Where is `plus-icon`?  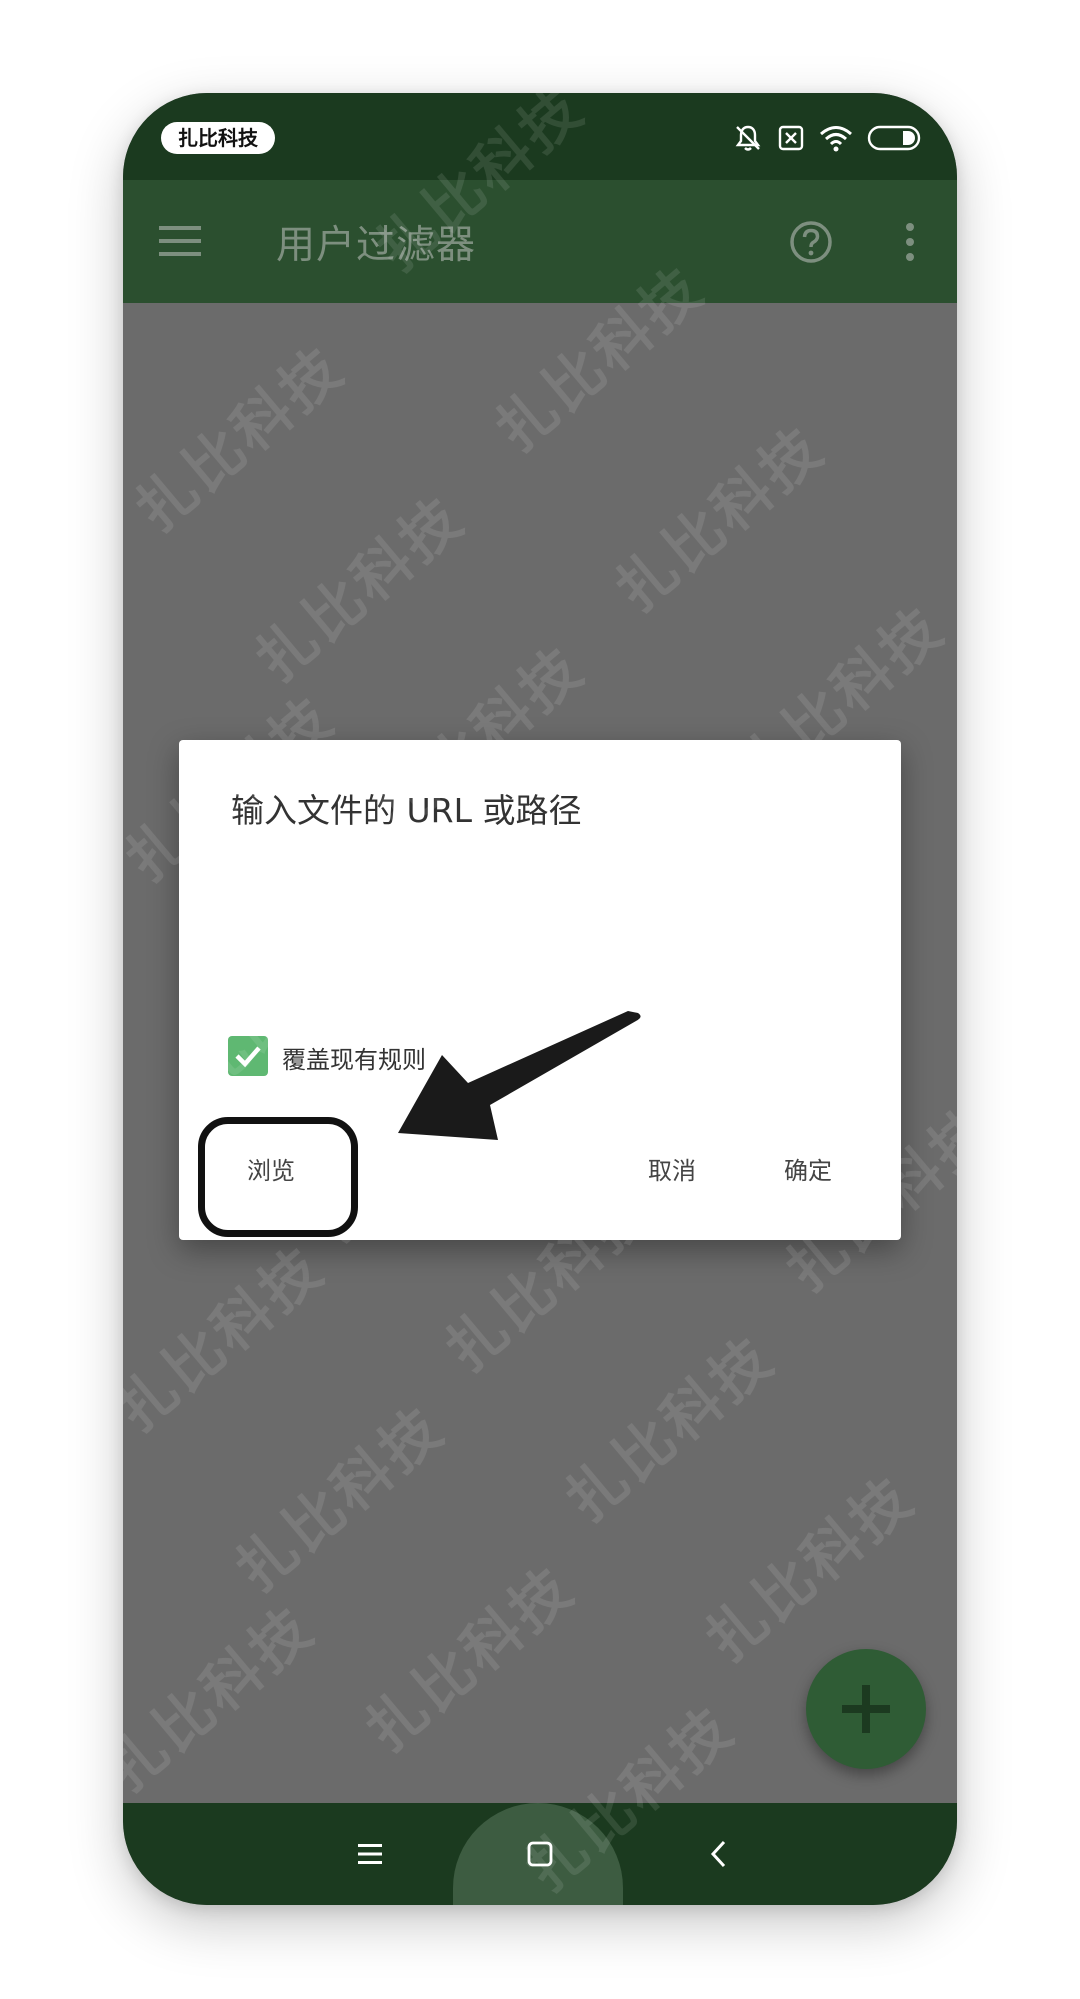 plus-icon is located at coordinates (866, 1709).